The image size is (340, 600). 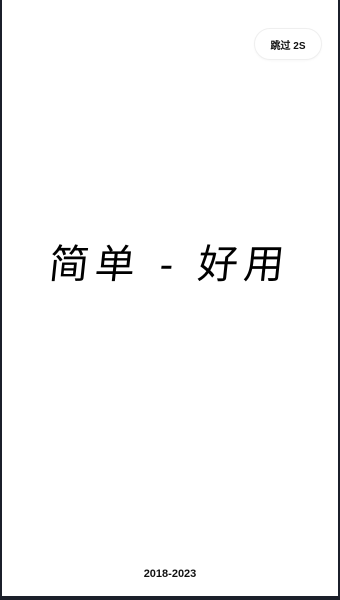 I want to click on copyright-years: 2018-2023, so click(x=170, y=574).